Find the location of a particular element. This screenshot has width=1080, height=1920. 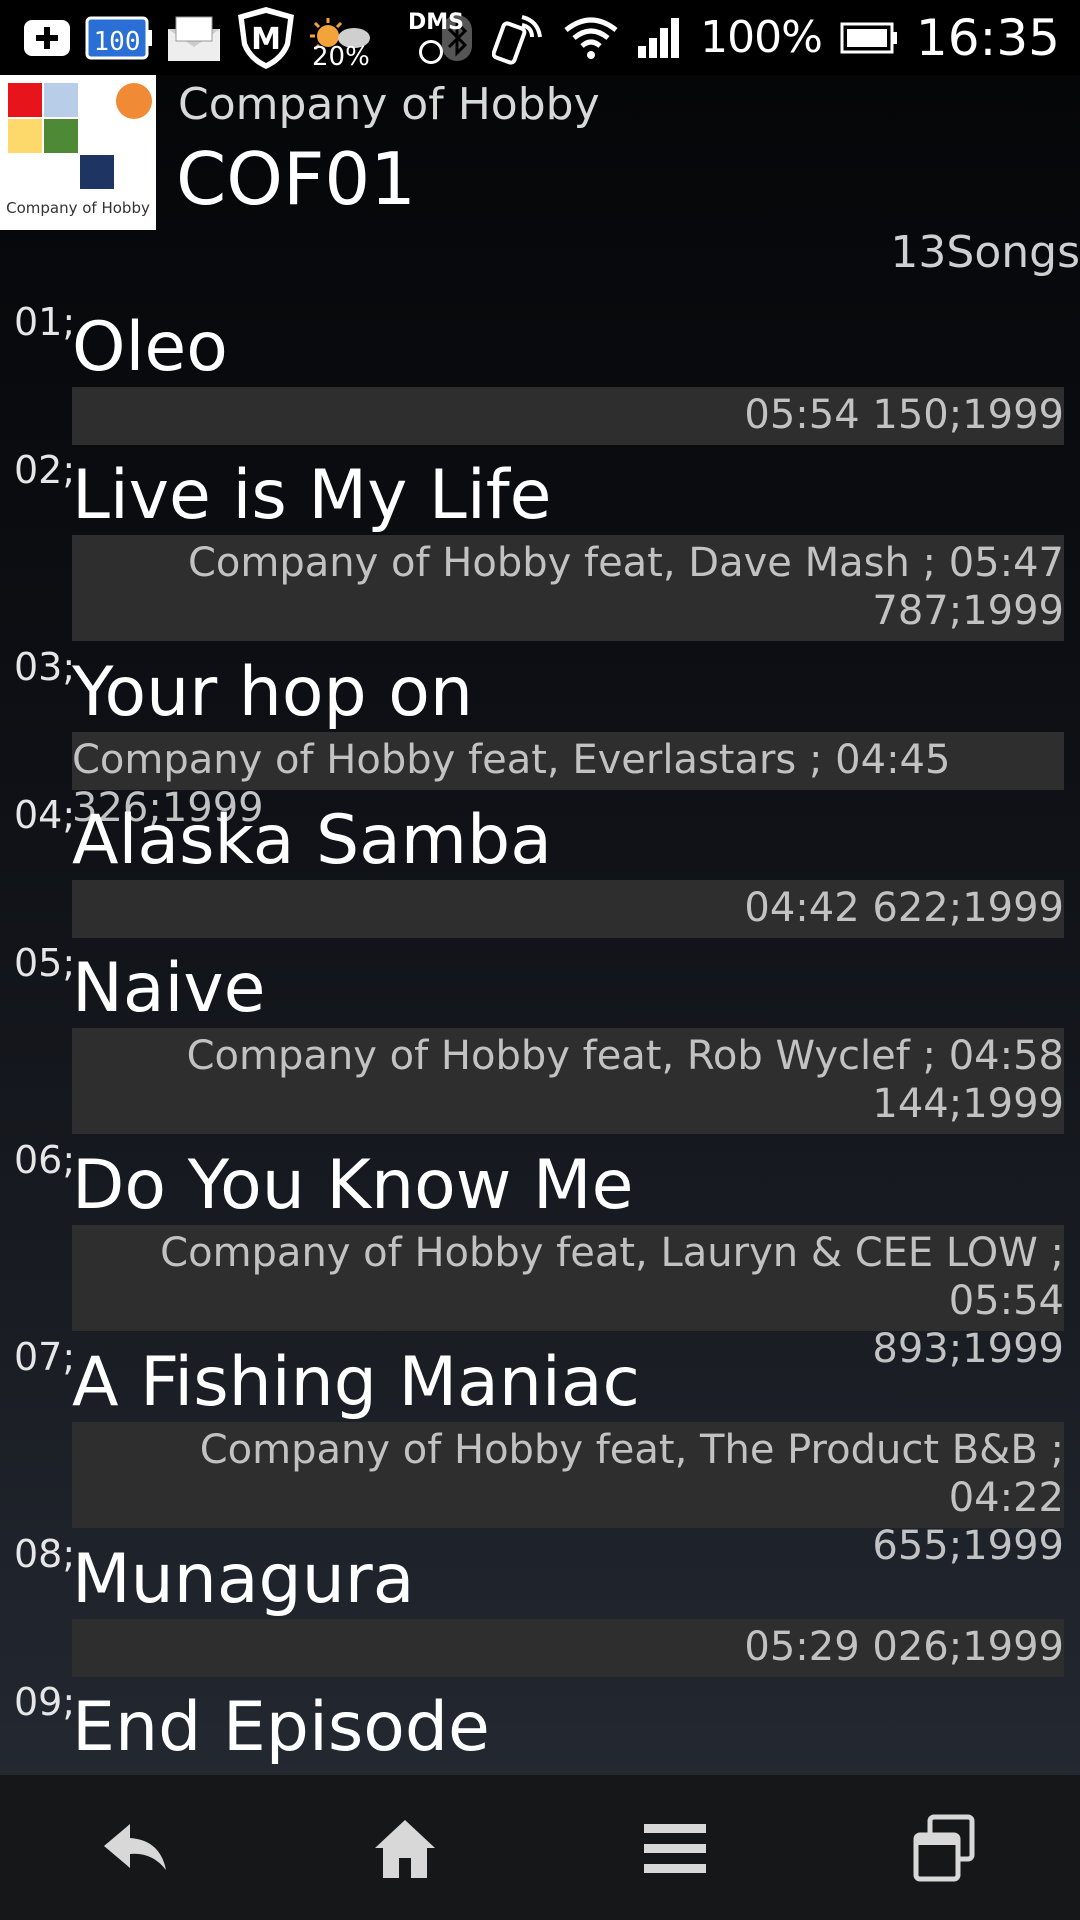

navigation-bar is located at coordinates (540, 1847).